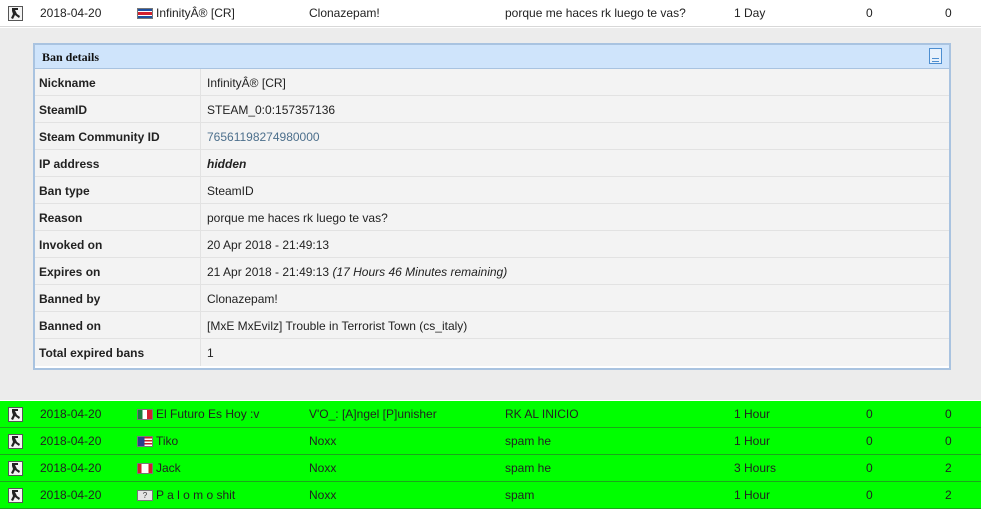  Describe the element at coordinates (492, 217) in the screenshot. I see `detail-row-reason: Reason porque me haces rk luego te vas?` at that location.